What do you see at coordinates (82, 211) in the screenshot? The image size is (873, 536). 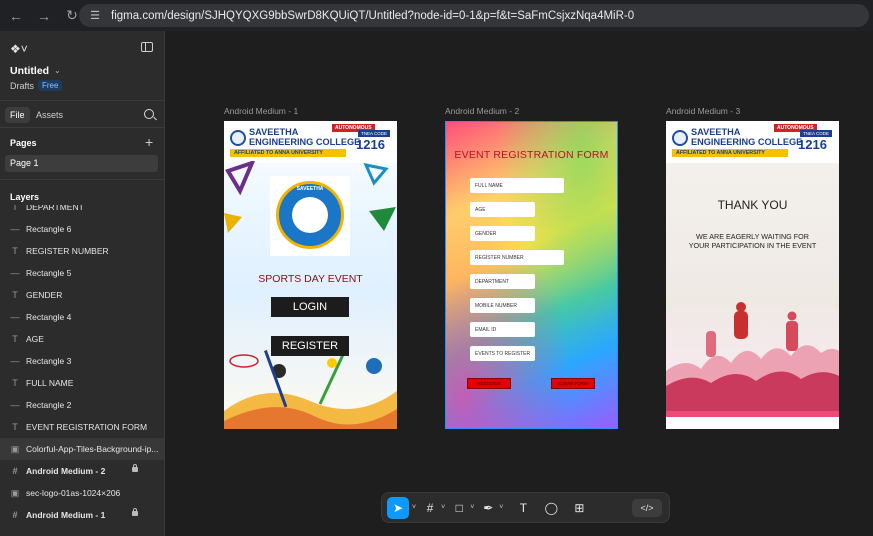 I see `layer-item: T DEPARTMENT` at bounding box center [82, 211].